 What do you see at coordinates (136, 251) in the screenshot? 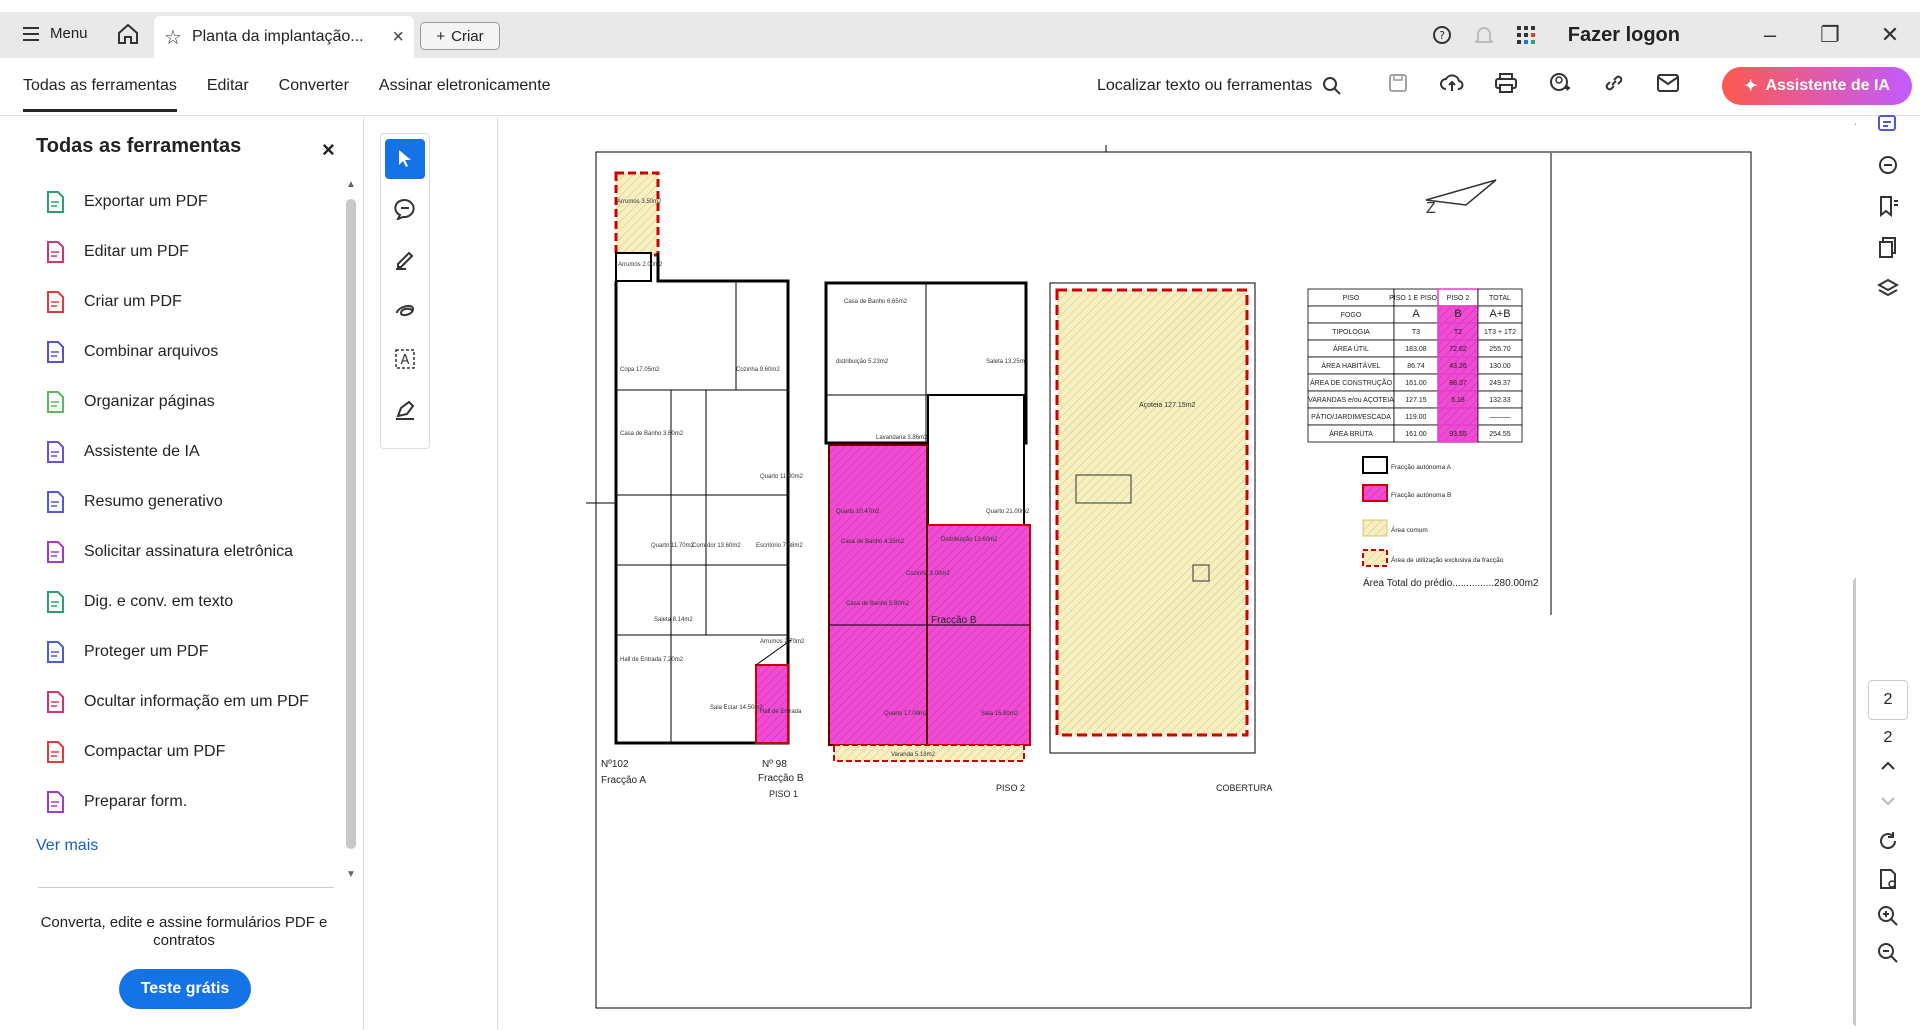
I see `tool-label: Editar um PDF` at bounding box center [136, 251].